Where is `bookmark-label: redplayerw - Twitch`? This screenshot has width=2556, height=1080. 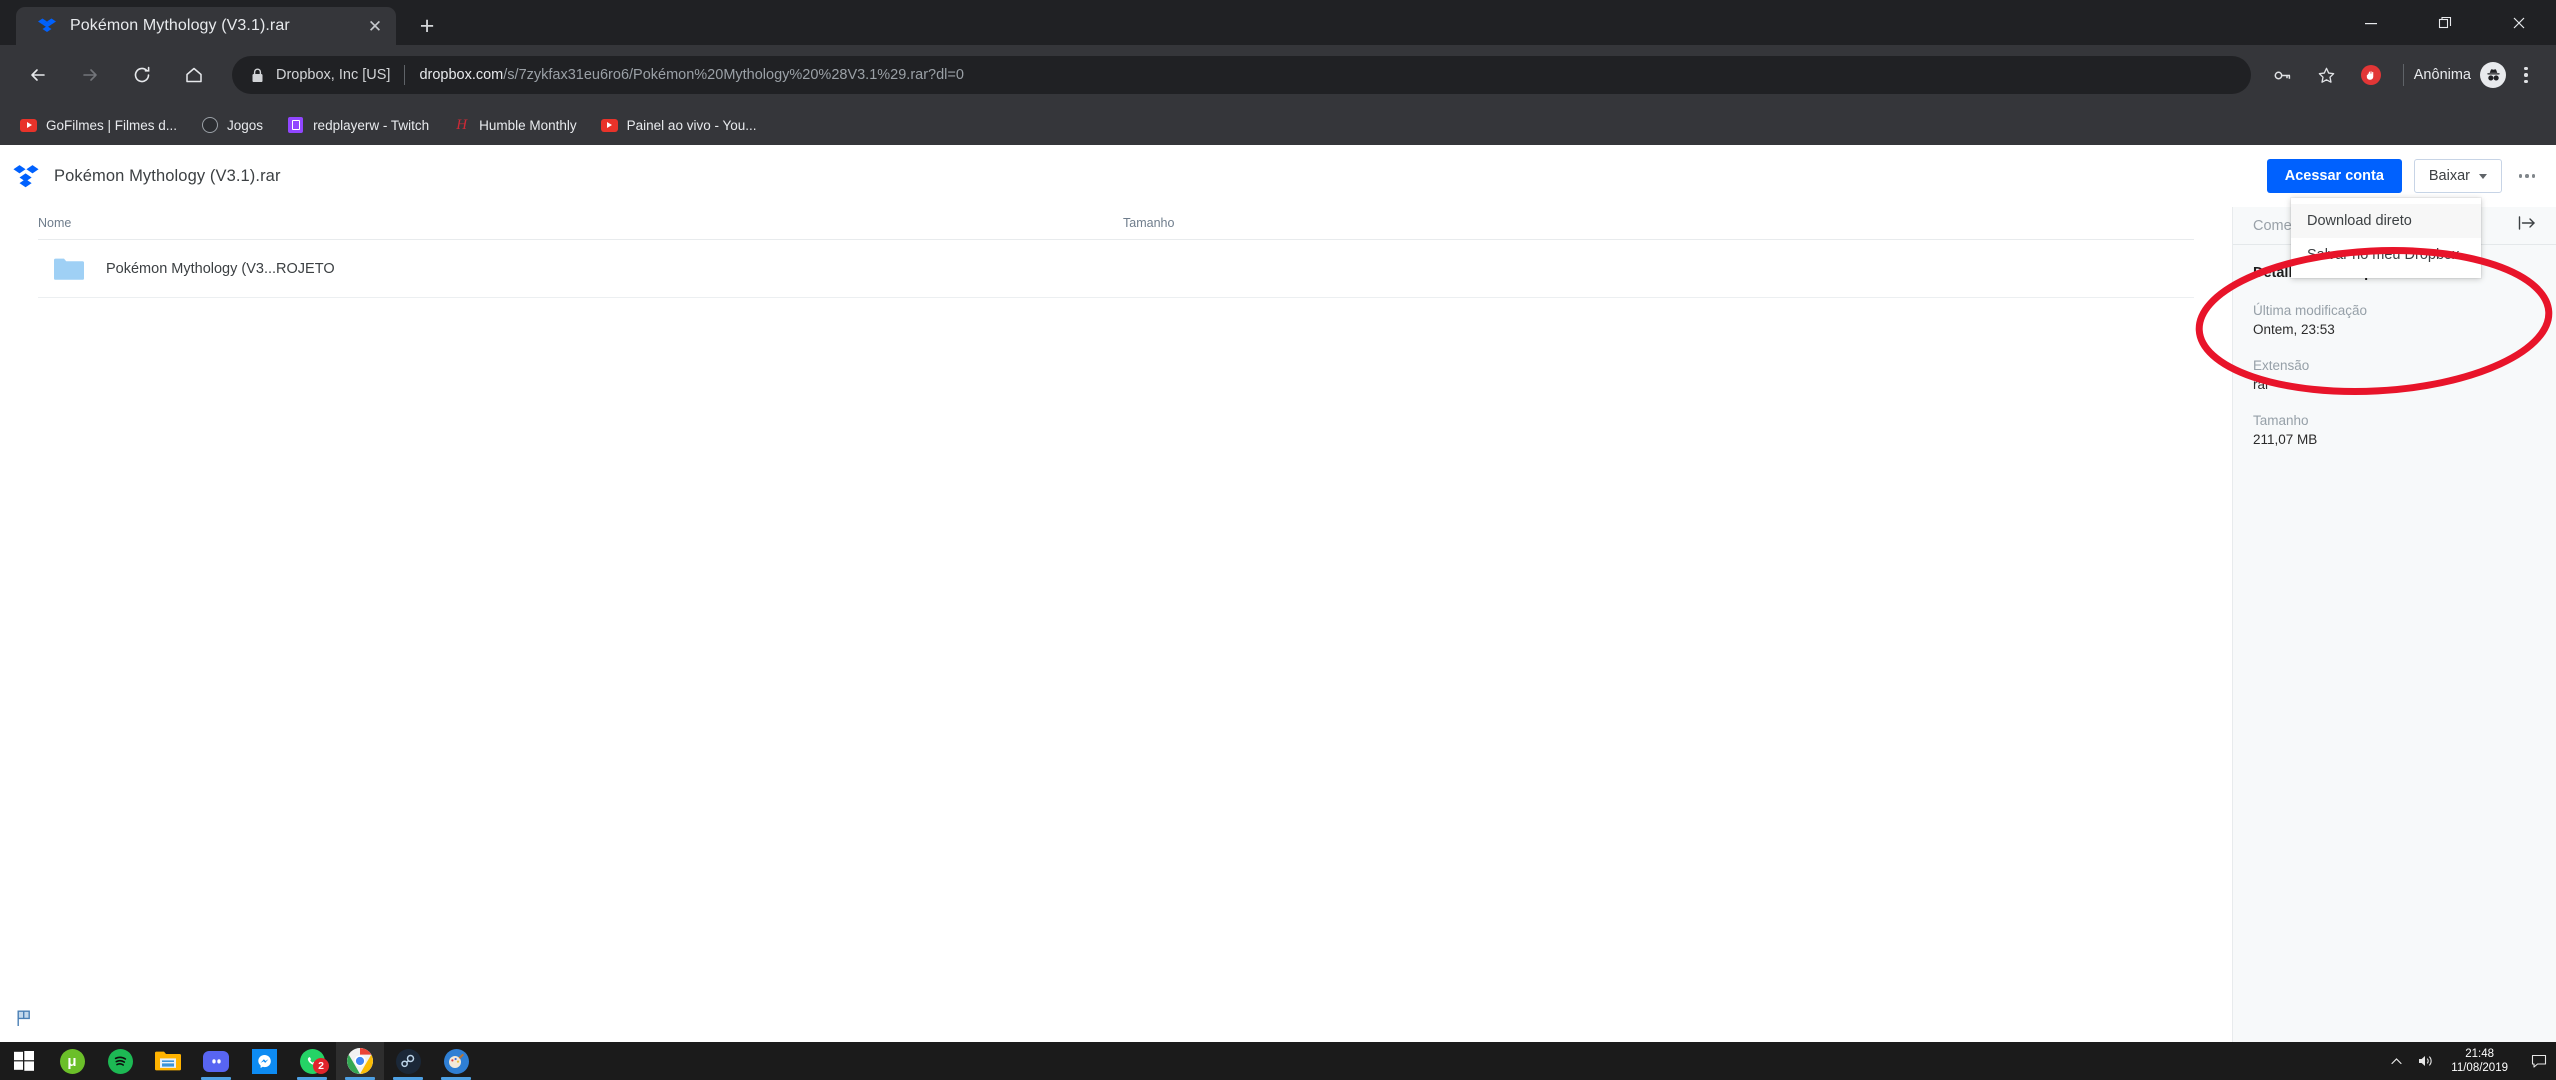 bookmark-label: redplayerw - Twitch is located at coordinates (371, 125).